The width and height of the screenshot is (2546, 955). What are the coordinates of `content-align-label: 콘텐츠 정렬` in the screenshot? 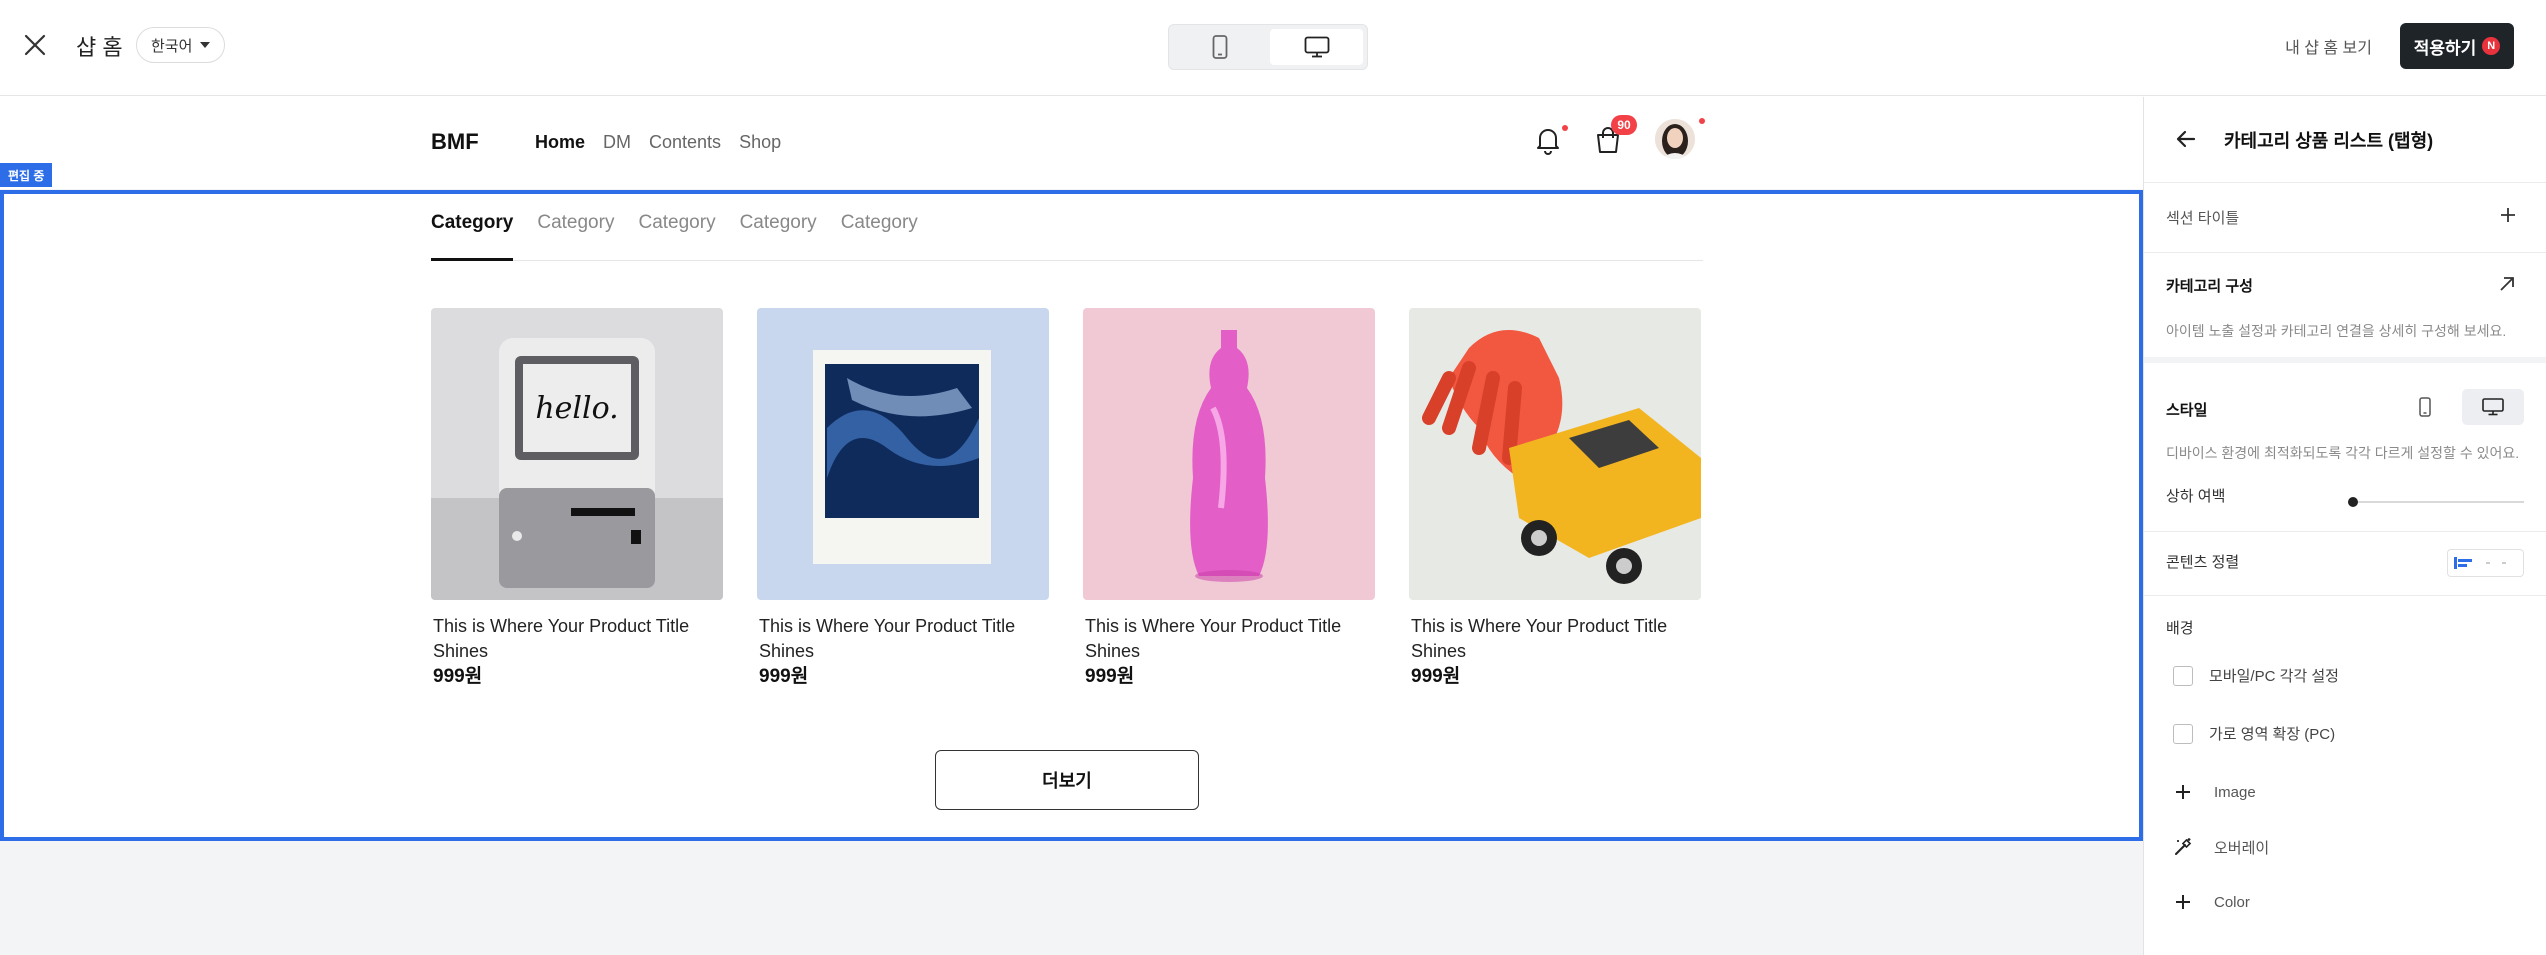 It's located at (2203, 562).